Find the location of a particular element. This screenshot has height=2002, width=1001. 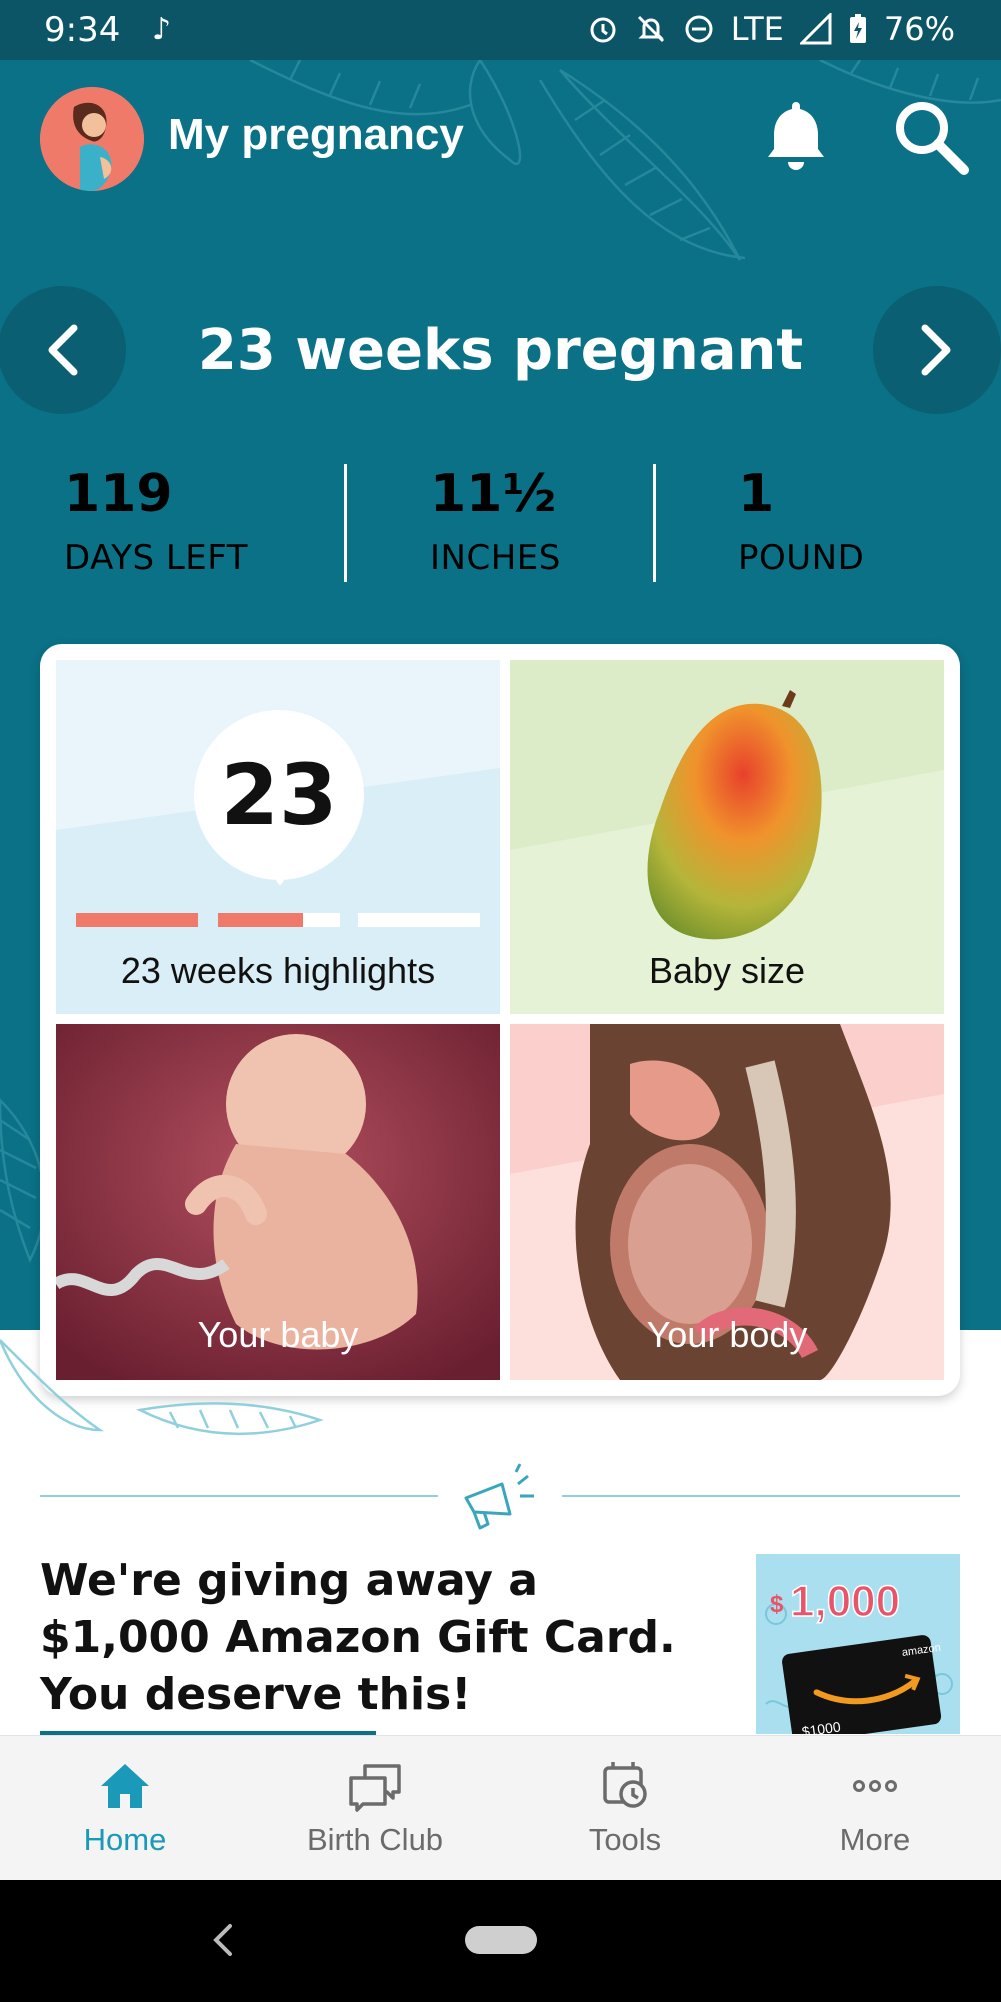

week-number: 23 is located at coordinates (279, 795).